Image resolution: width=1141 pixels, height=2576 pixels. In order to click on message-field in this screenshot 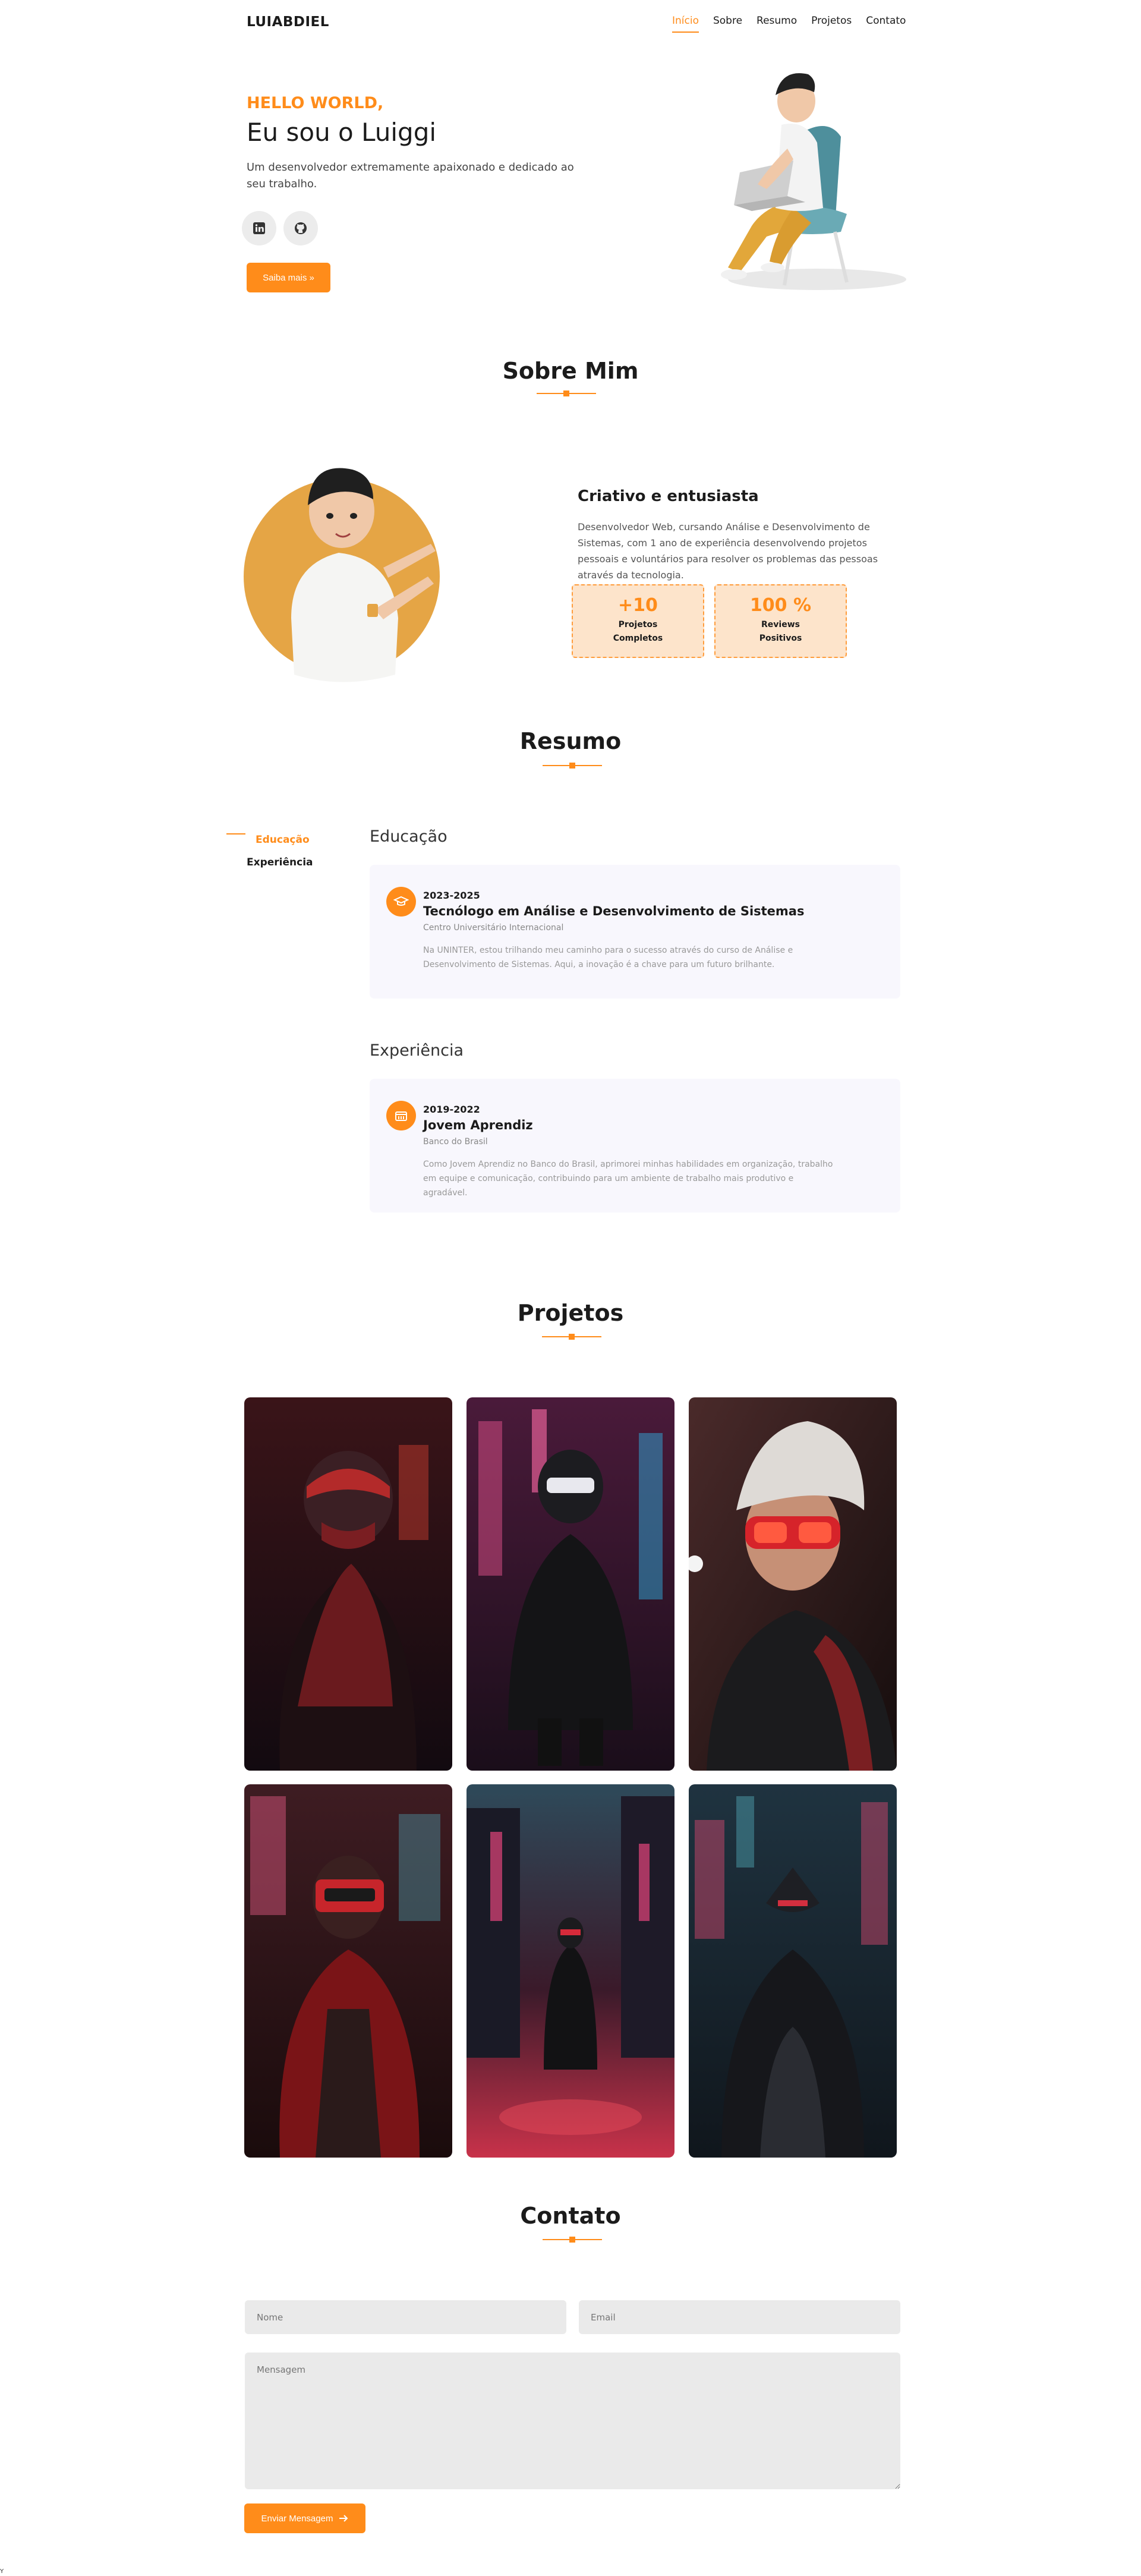, I will do `click(572, 2421)`.